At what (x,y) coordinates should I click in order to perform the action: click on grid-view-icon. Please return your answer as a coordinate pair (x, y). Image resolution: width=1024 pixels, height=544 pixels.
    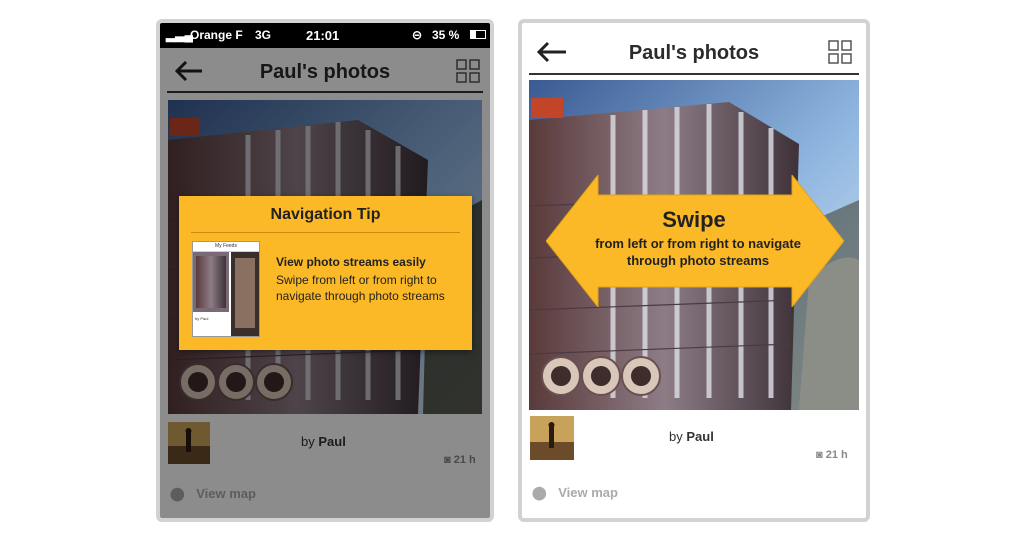
    Looking at the image, I should click on (840, 52).